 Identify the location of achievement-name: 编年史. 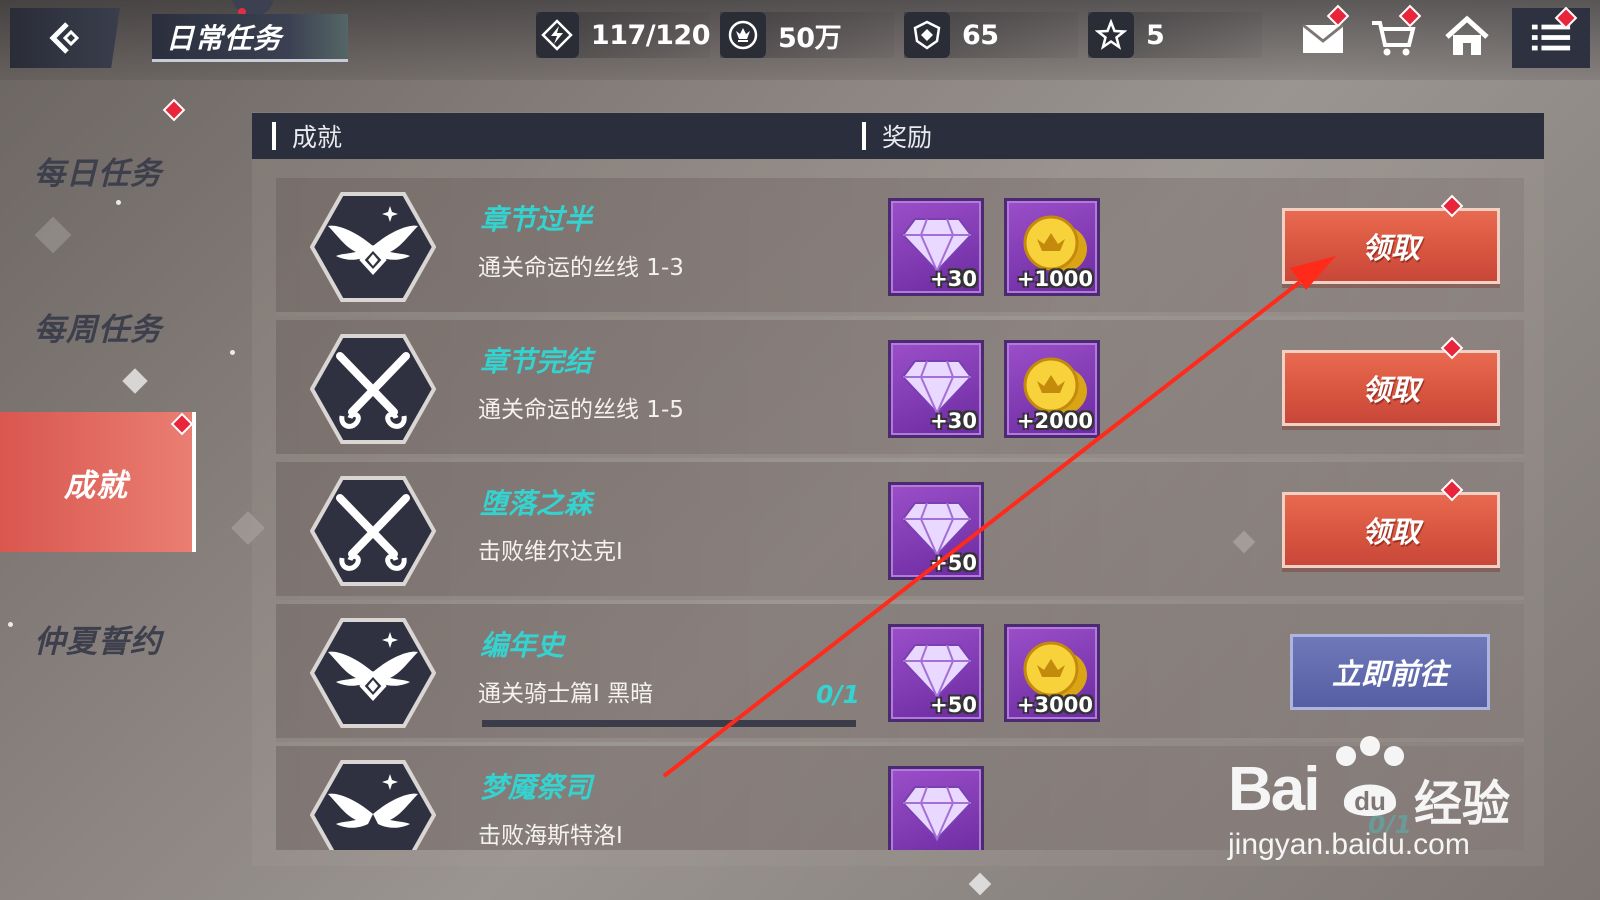
(522, 645).